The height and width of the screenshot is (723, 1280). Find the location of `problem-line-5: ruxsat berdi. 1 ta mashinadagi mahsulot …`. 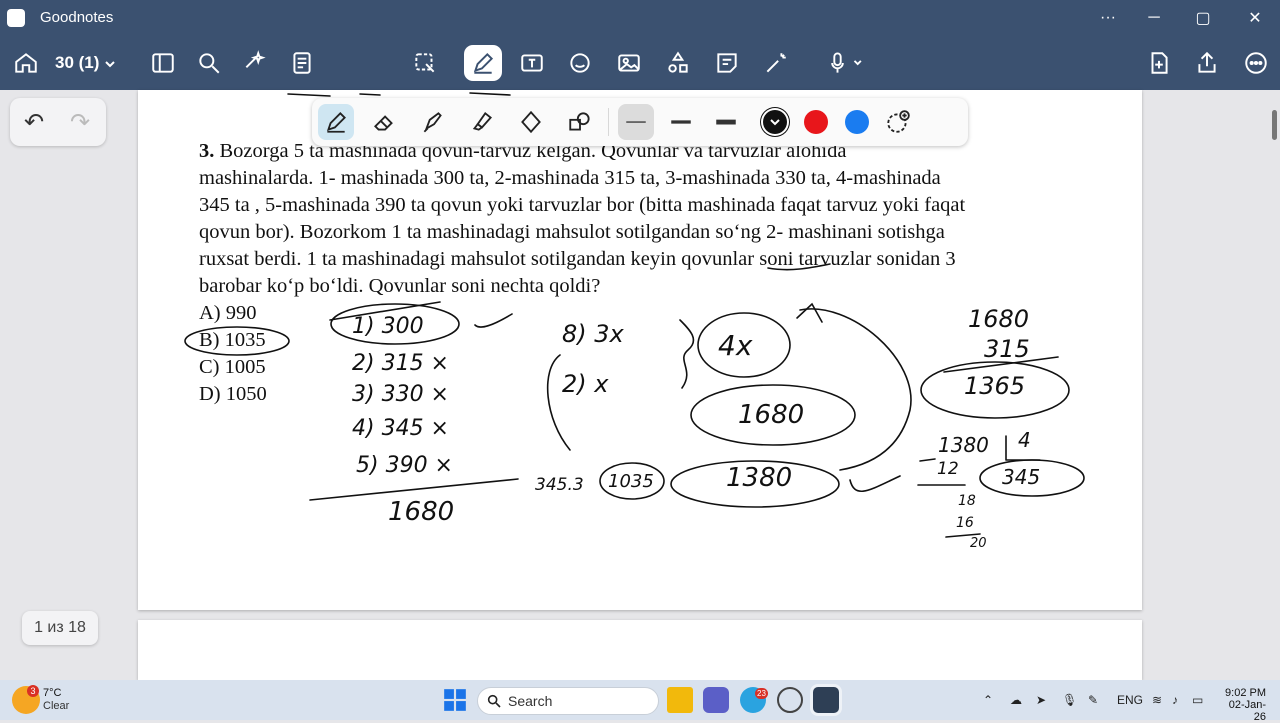

problem-line-5: ruxsat berdi. 1 ta mashinadagi mahsulot … is located at coordinates (577, 259).